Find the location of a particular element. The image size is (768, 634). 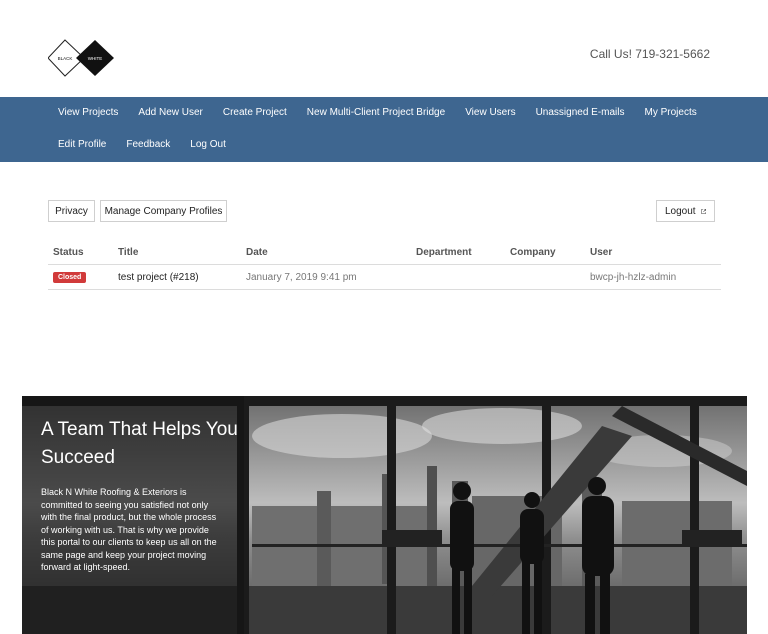

logout-button: Logout is located at coordinates (685, 211).